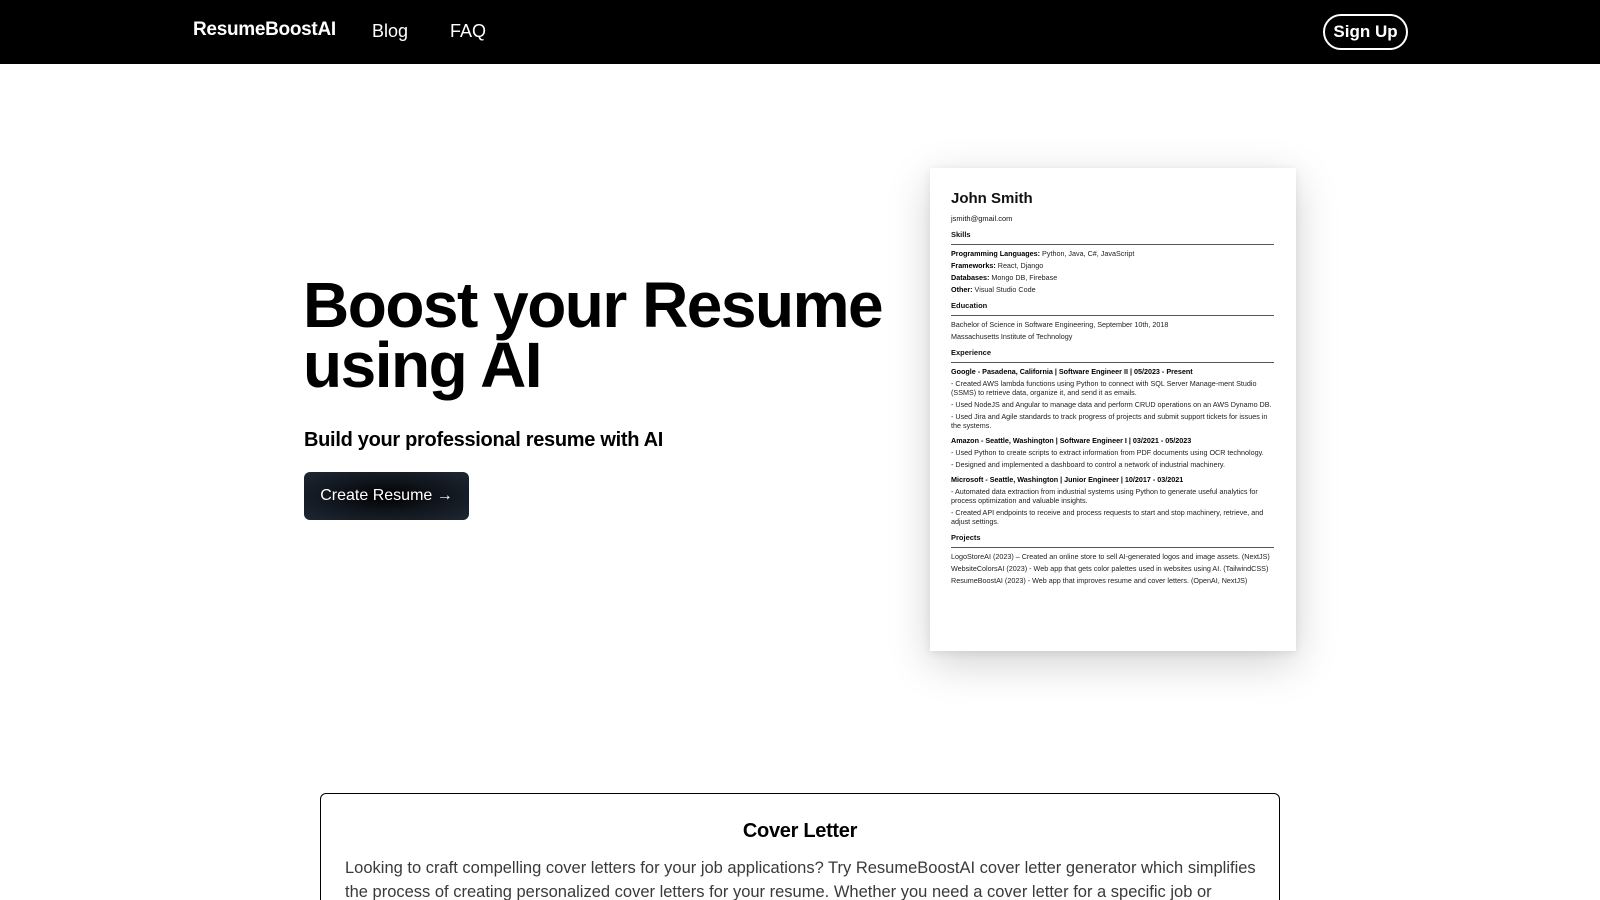 Image resolution: width=1600 pixels, height=900 pixels. What do you see at coordinates (1012, 336) in the screenshot?
I see `resume-education-line: Massachusetts Institute of Technology` at bounding box center [1012, 336].